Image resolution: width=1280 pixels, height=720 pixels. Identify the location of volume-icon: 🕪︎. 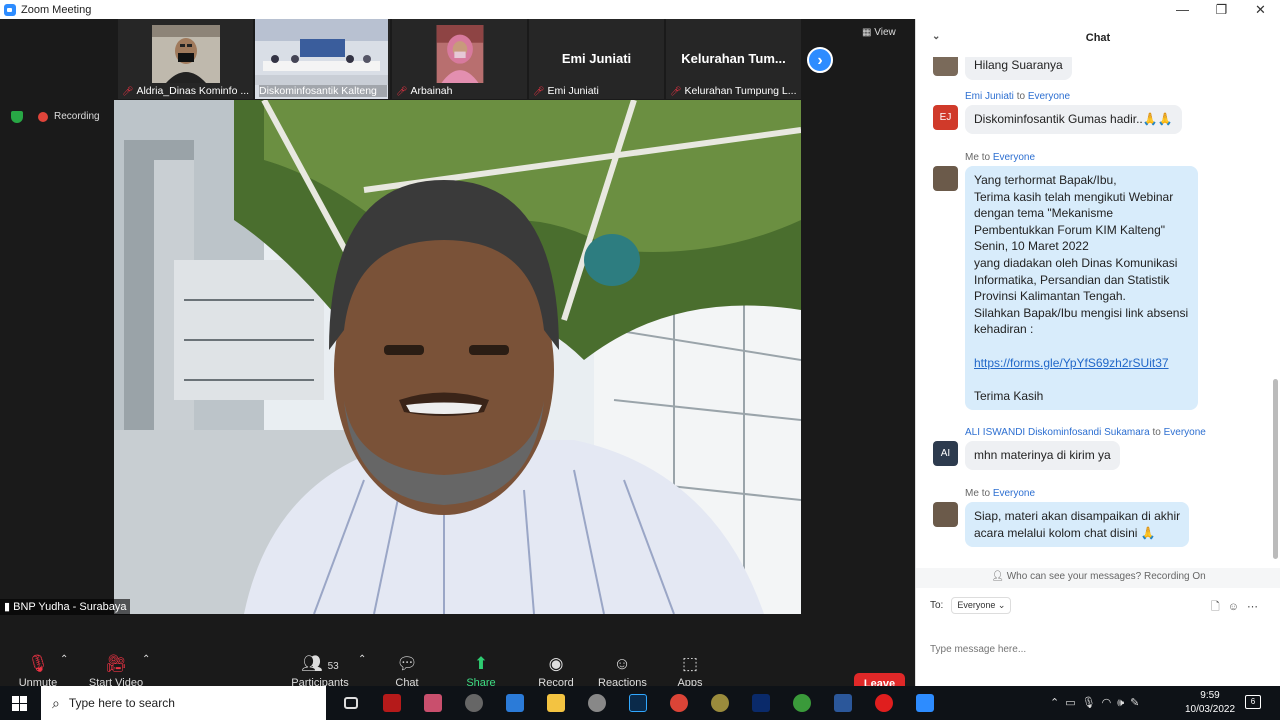
(1123, 703).